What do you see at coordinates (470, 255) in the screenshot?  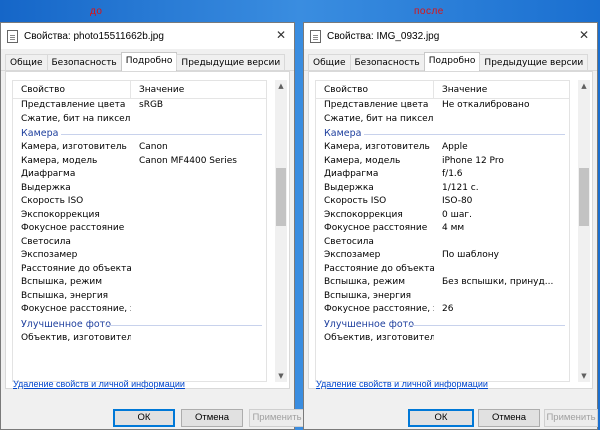 I see `property-value: По шаблону` at bounding box center [470, 255].